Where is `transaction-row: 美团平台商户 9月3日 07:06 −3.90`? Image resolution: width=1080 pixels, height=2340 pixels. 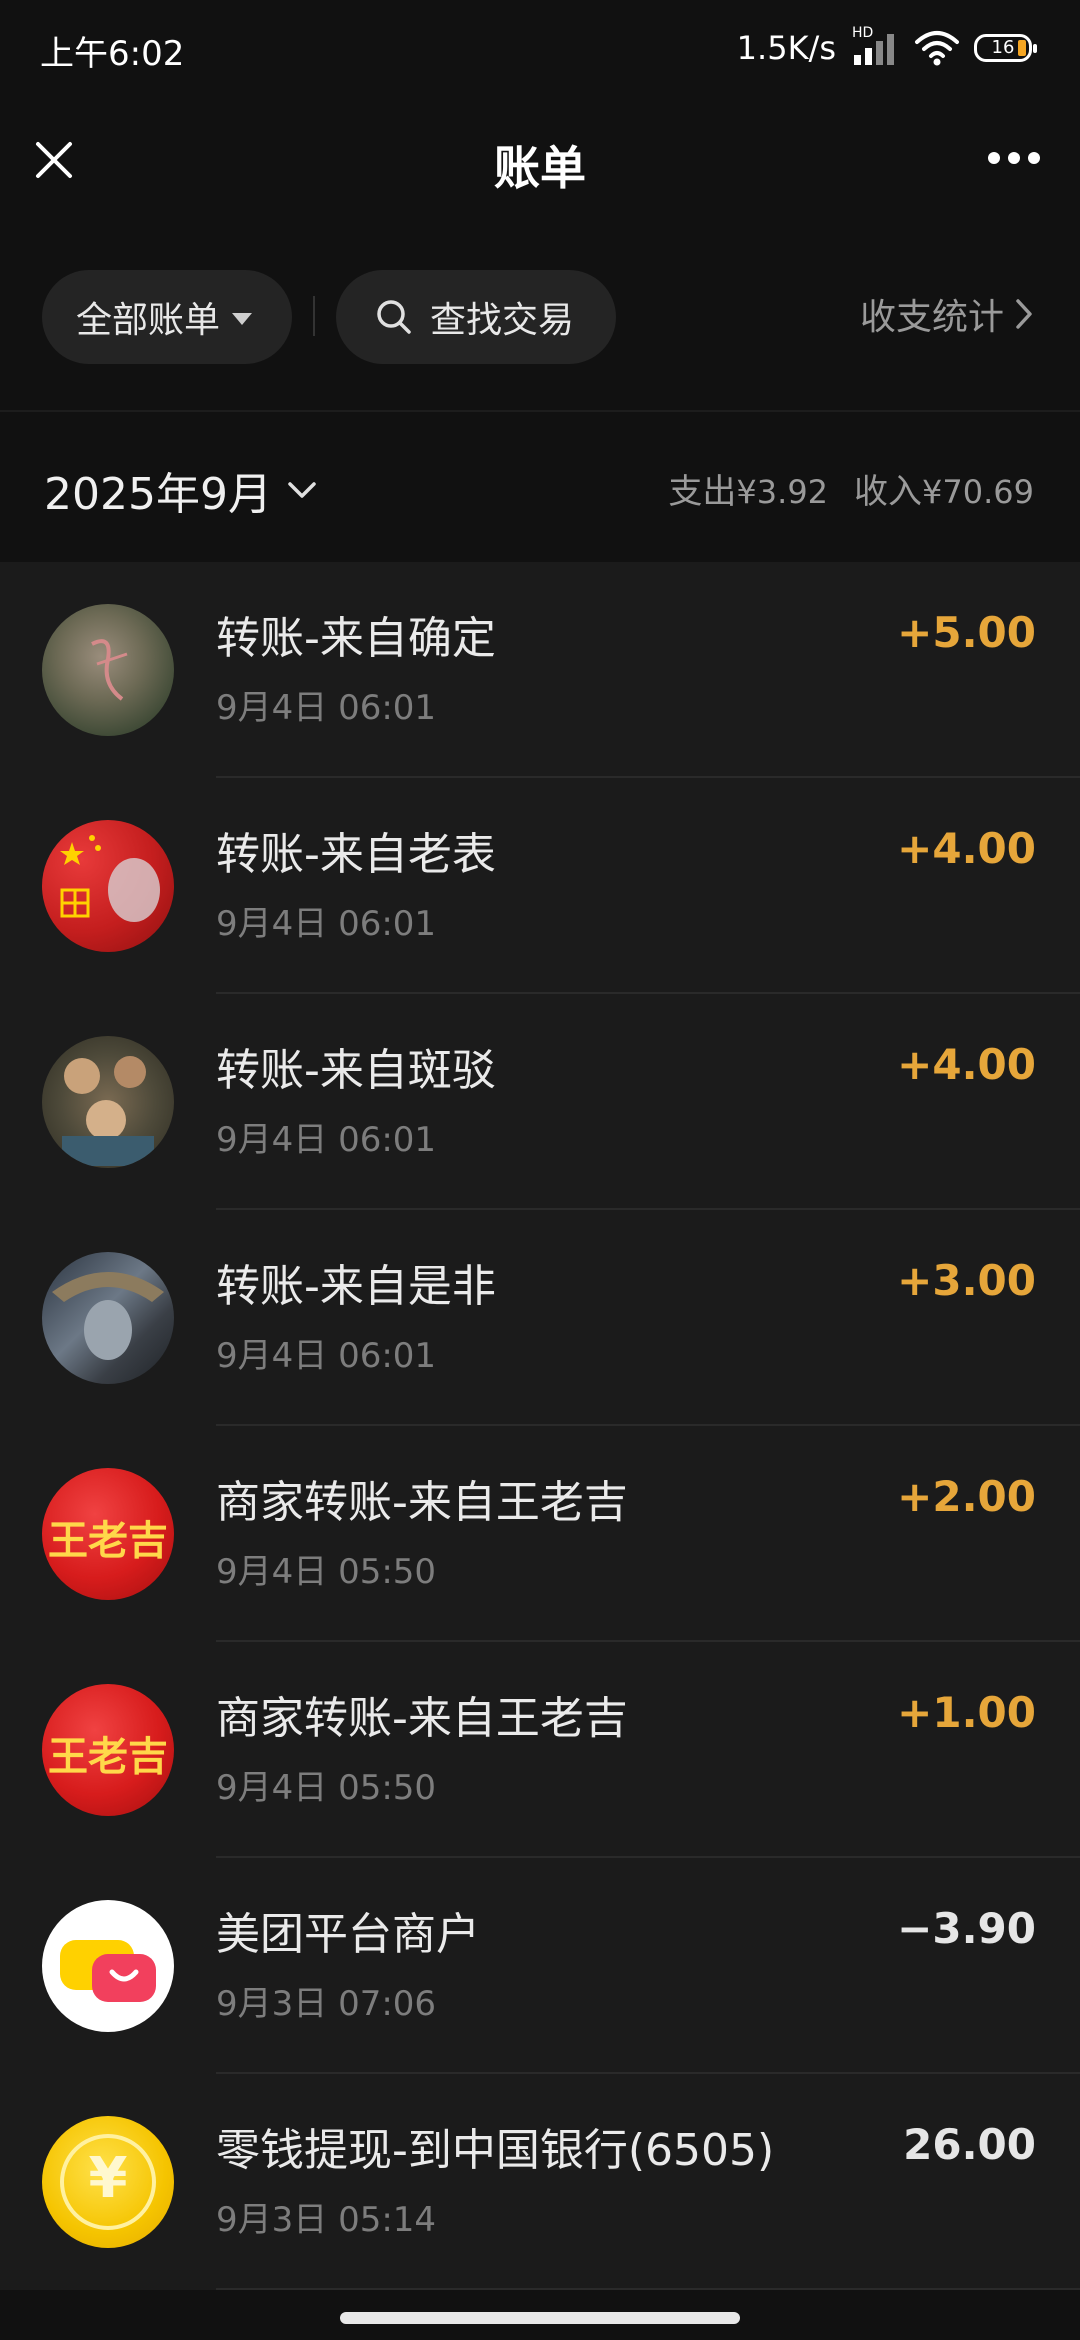
transaction-row: 美团平台商户 9月3日 07:06 −3.90 is located at coordinates (540, 1966).